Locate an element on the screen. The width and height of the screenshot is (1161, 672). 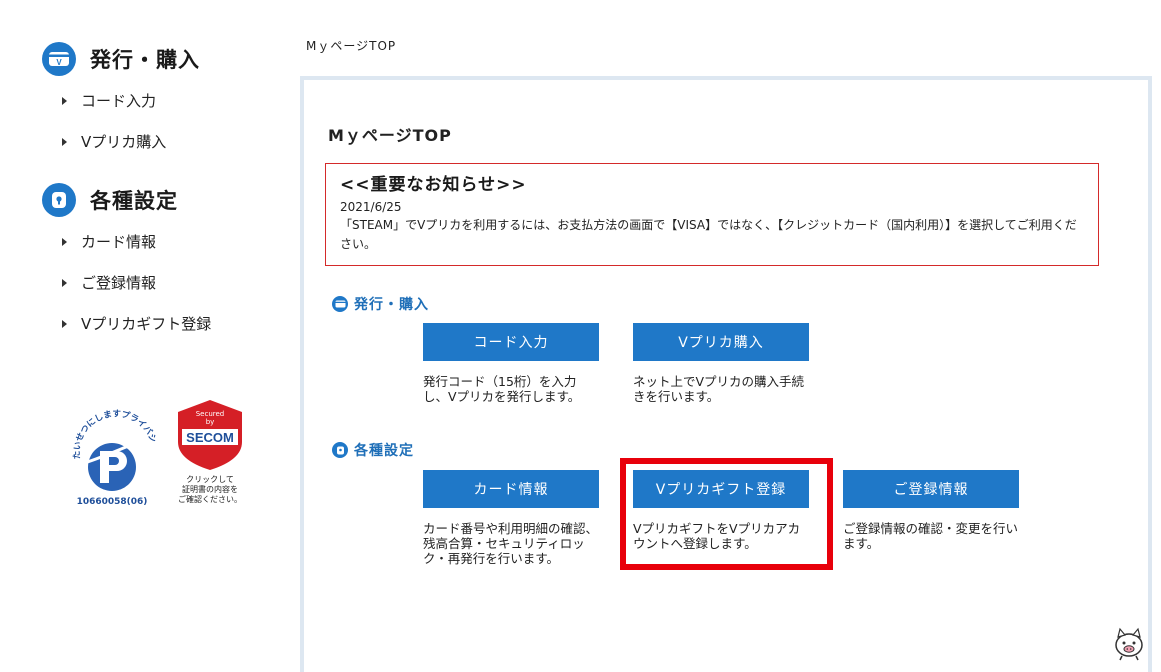
sidebar-section-title: 各種設定 is located at coordinates (134, 201).